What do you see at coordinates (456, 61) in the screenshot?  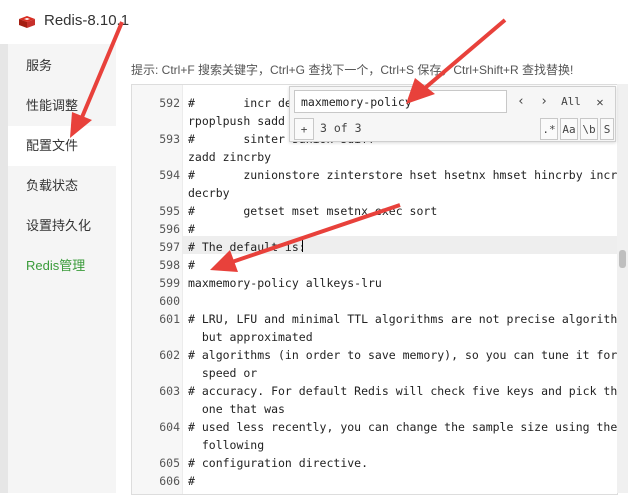 I see `arrow-to-search-input` at bounding box center [456, 61].